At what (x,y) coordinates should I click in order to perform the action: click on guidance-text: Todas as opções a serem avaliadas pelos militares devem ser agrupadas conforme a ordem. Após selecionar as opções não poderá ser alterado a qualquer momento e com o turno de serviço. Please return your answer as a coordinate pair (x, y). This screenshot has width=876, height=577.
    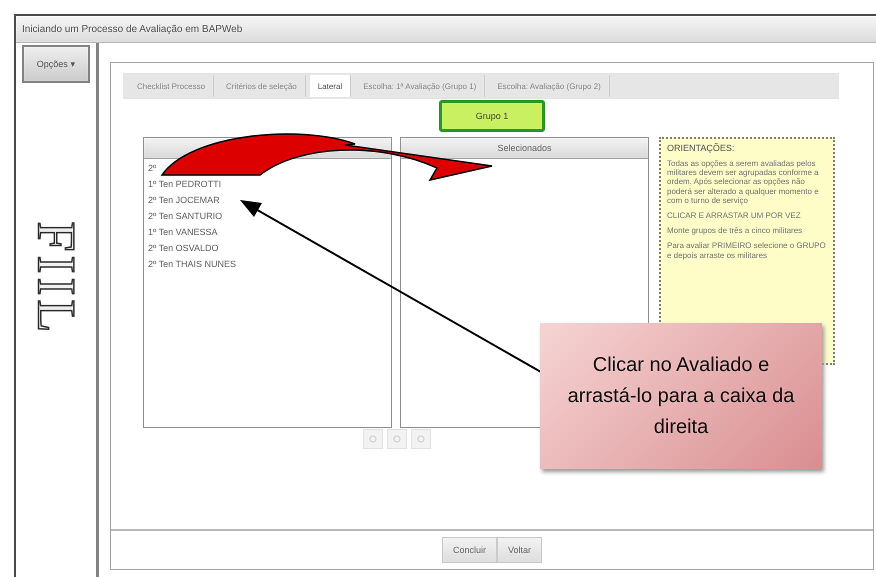
    Looking at the image, I should click on (743, 182).